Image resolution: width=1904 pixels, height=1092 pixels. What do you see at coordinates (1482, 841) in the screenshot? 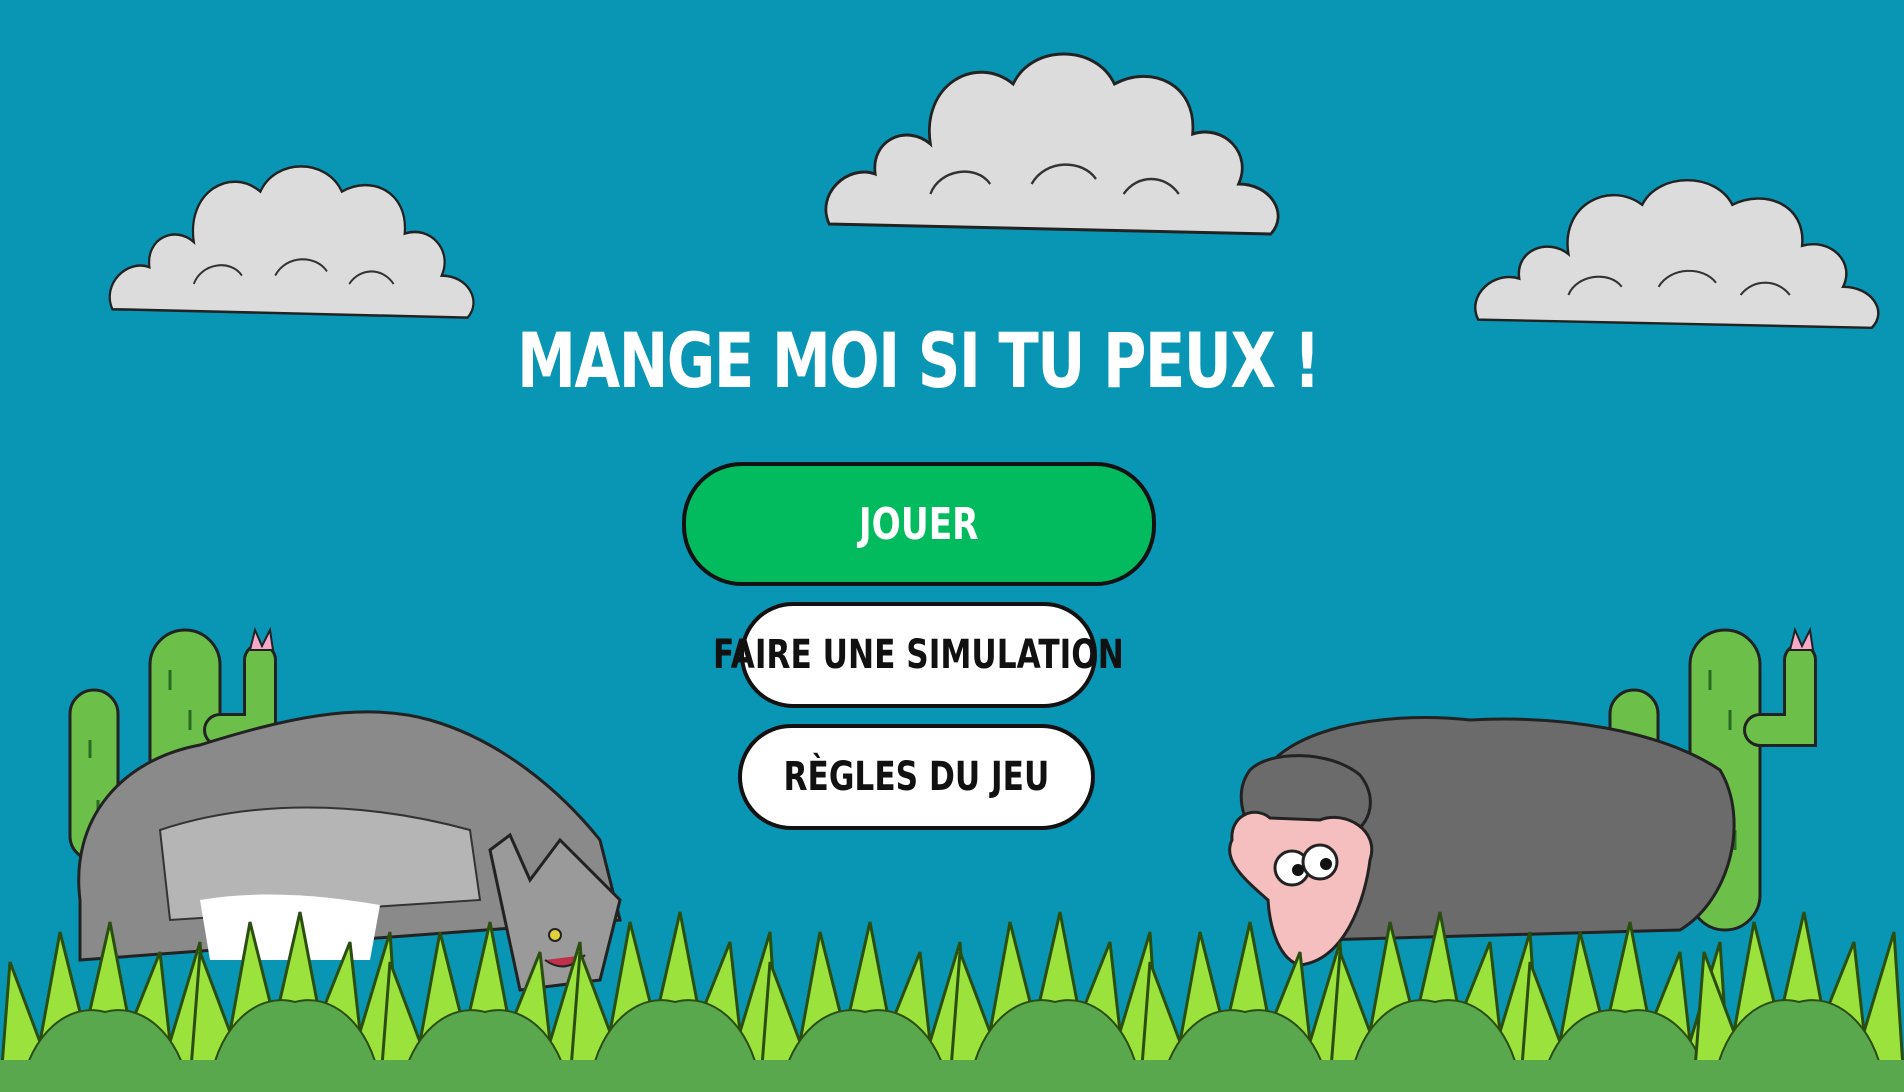
I see `sheep-icon` at bounding box center [1482, 841].